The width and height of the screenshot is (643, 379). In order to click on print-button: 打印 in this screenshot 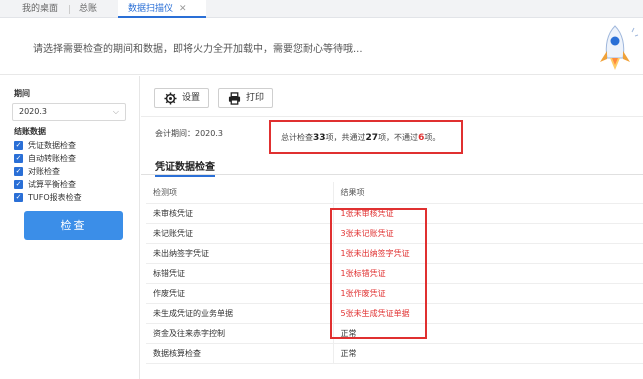, I will do `click(245, 98)`.